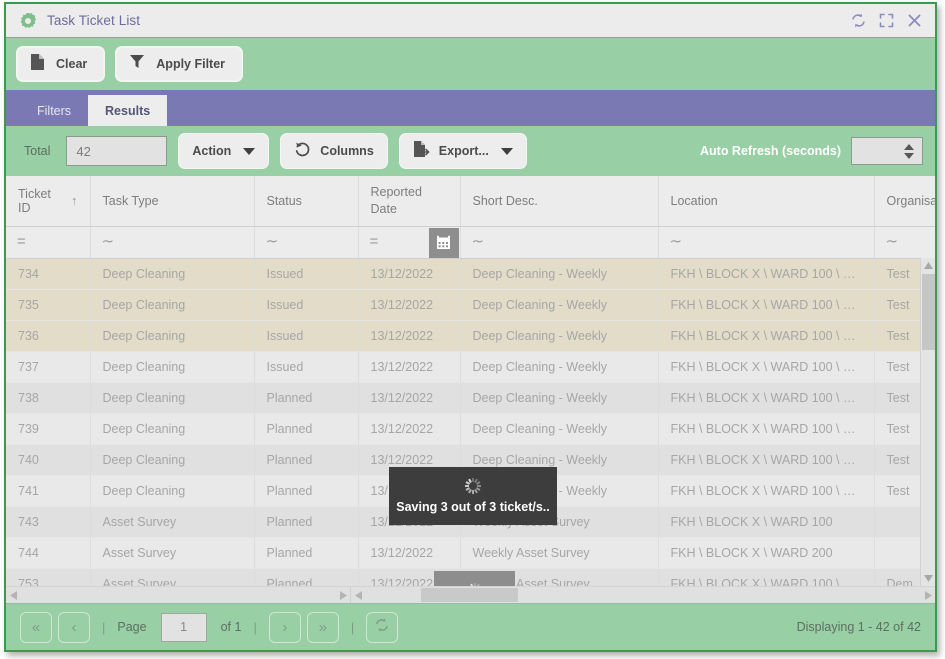  Describe the element at coordinates (766, 274) in the screenshot. I see `cell-location: FKH \ BLOCK X \ WARD 100 \ Bay 891` at that location.